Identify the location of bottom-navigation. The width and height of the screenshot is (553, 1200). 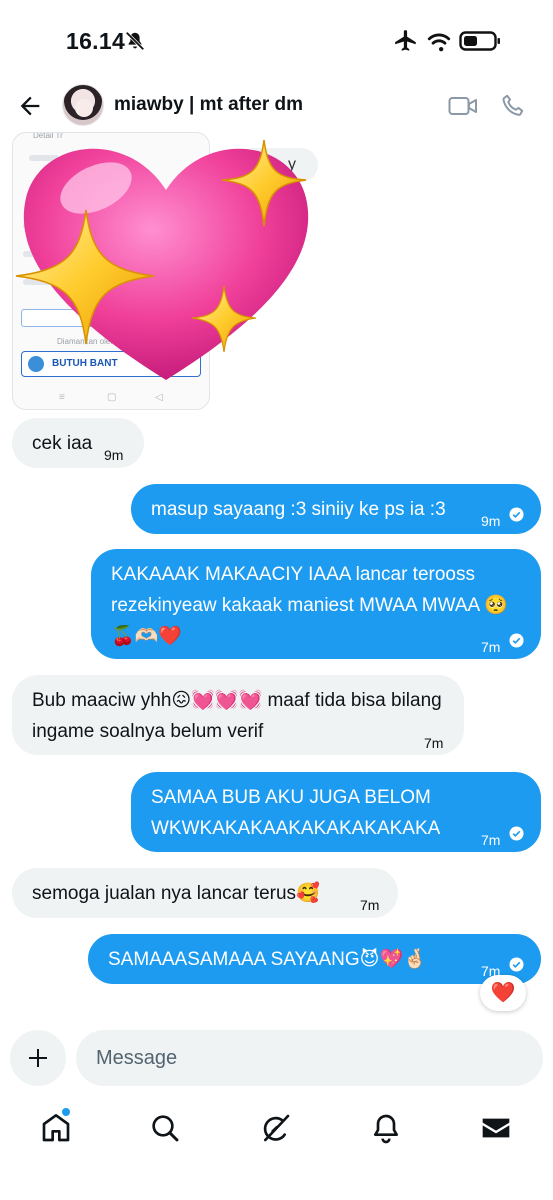
(276, 1128).